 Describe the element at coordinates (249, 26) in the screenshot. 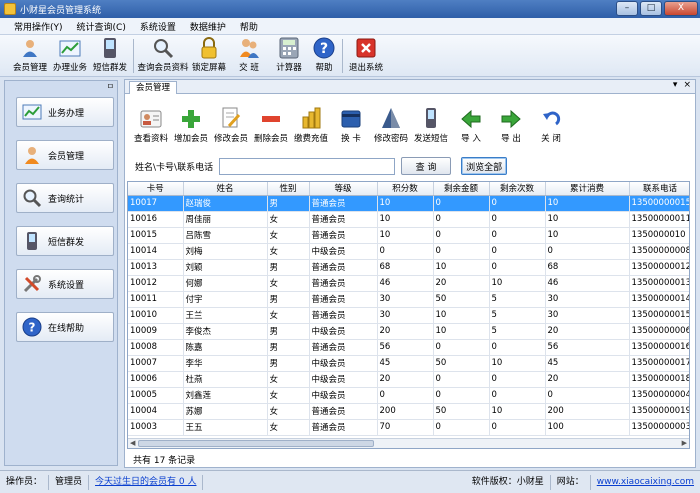

I see `menu-help: 帮助` at that location.